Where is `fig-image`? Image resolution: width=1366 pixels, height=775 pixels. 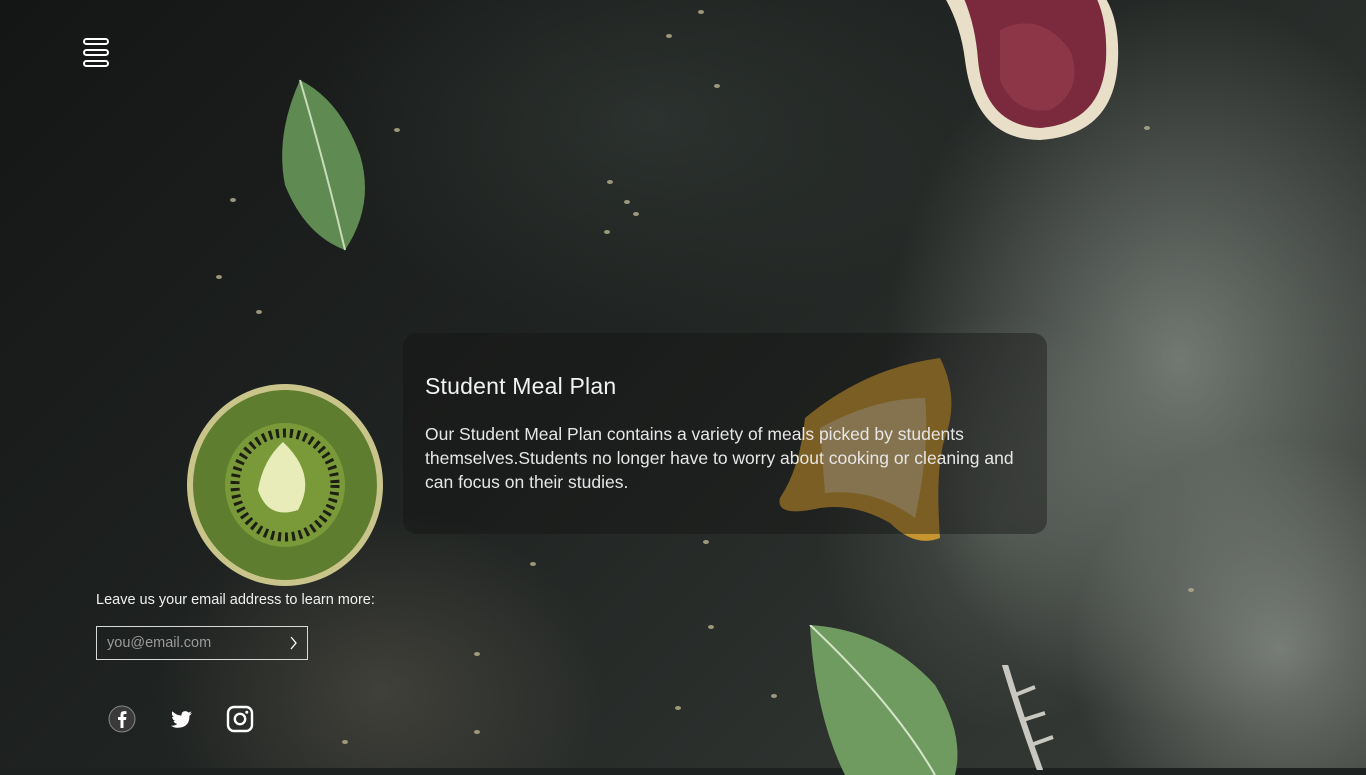 fig-image is located at coordinates (1032, 70).